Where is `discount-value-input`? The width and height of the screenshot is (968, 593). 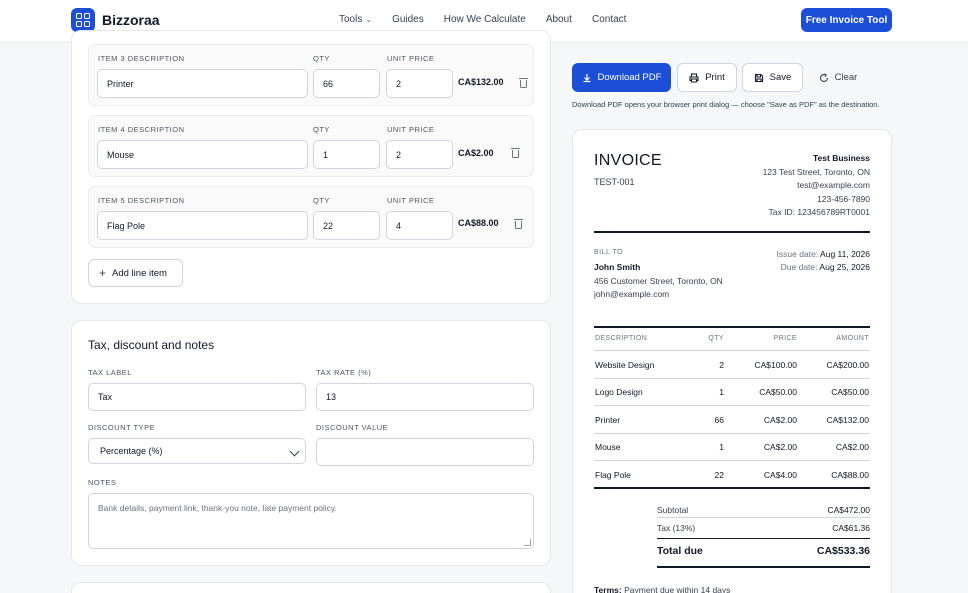 discount-value-input is located at coordinates (425, 452).